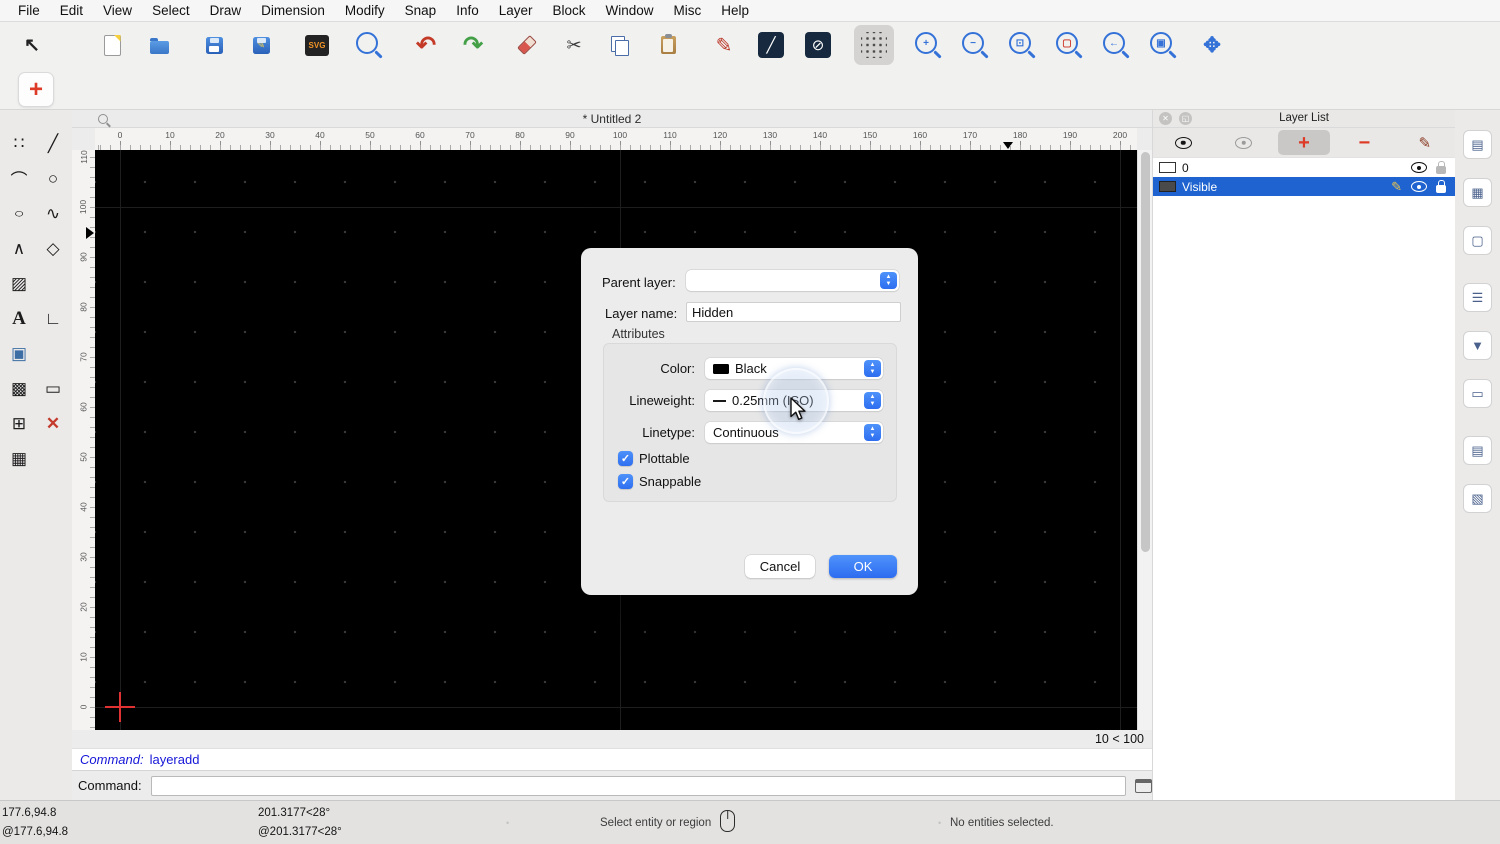 Image resolution: width=1500 pixels, height=844 pixels. I want to click on grid-toggle-button, so click(874, 45).